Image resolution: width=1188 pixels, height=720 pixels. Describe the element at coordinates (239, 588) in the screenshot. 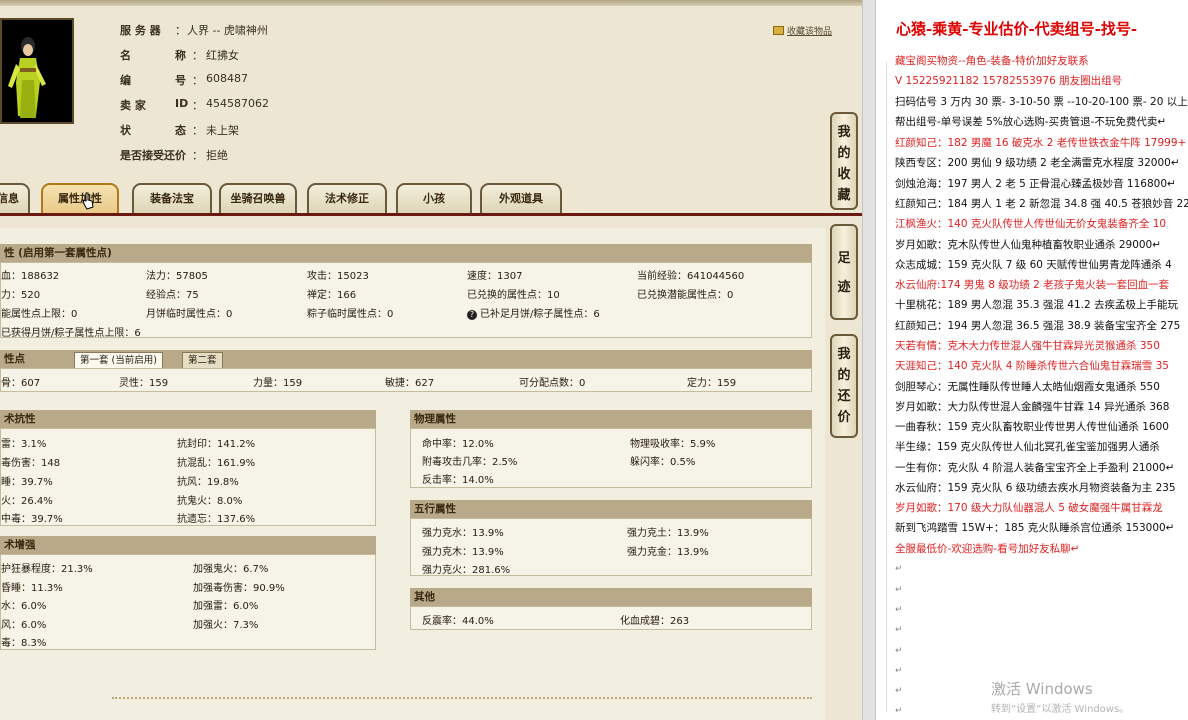

I see `boost-item: 加强毒伤害：90.9%` at that location.